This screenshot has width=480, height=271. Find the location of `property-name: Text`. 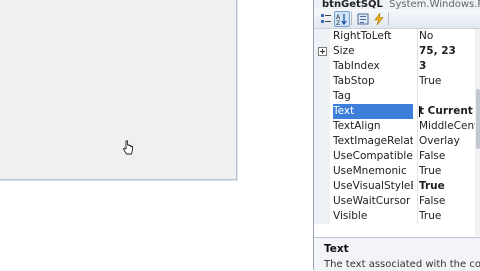

property-name: Text is located at coordinates (373, 111).